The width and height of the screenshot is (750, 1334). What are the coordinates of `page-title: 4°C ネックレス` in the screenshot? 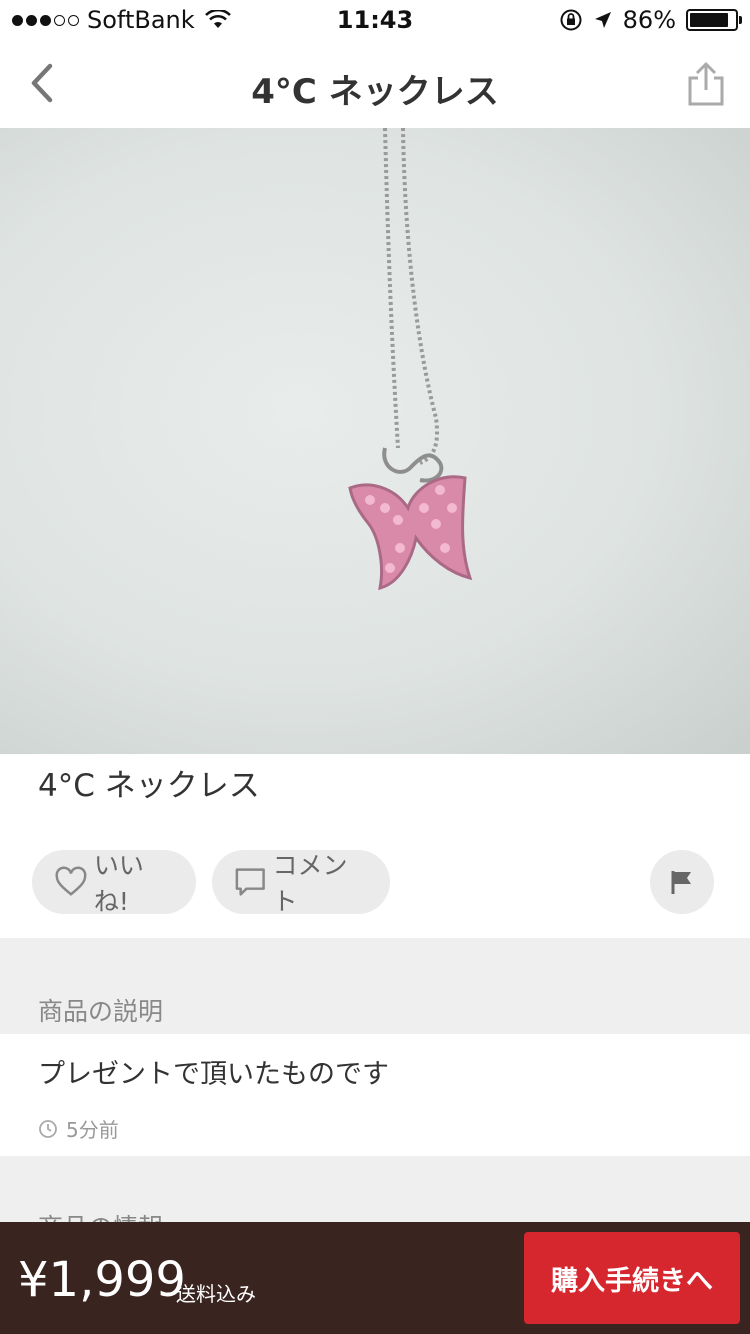 It's located at (375, 92).